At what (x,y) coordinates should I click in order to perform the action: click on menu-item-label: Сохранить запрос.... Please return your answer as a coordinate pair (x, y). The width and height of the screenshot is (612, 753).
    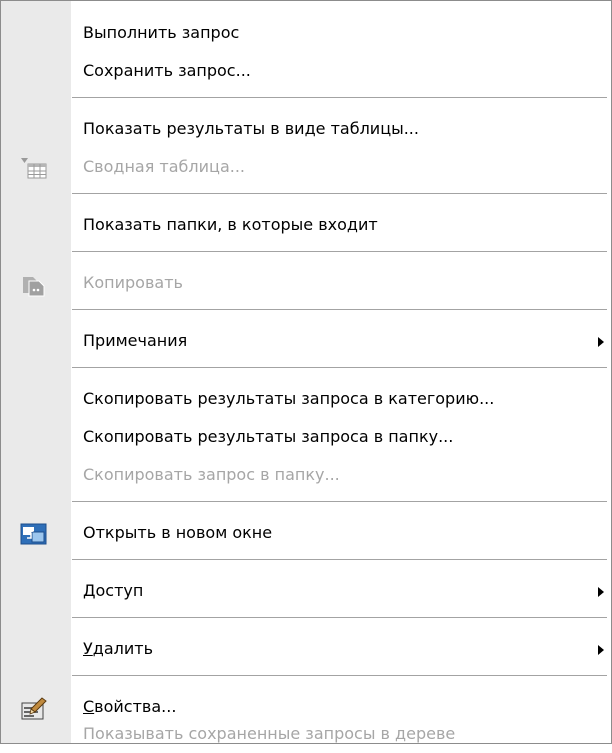
    Looking at the image, I should click on (167, 70).